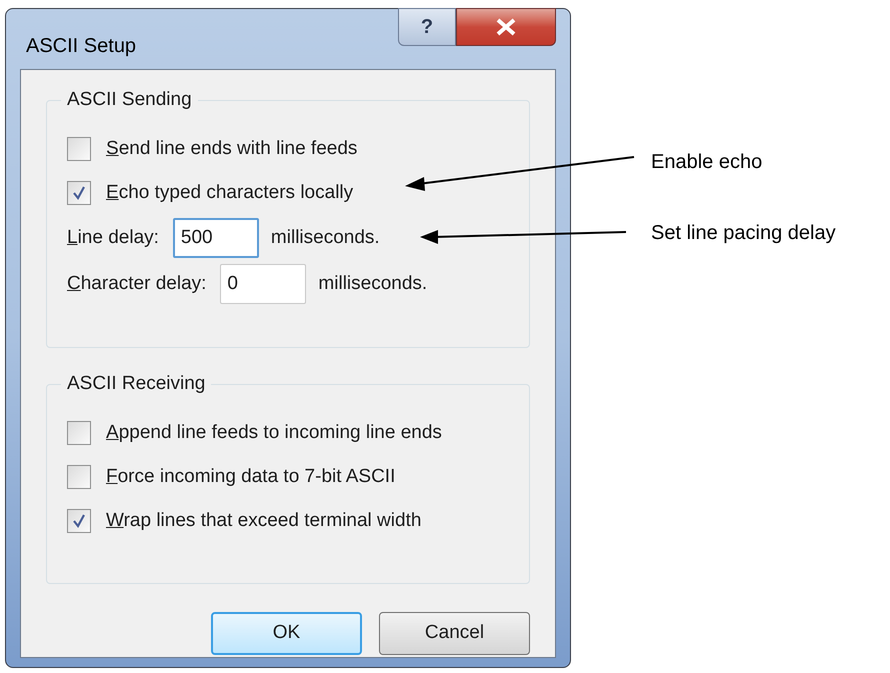 The image size is (890, 673). What do you see at coordinates (263, 284) in the screenshot?
I see `input-field: 0` at bounding box center [263, 284].